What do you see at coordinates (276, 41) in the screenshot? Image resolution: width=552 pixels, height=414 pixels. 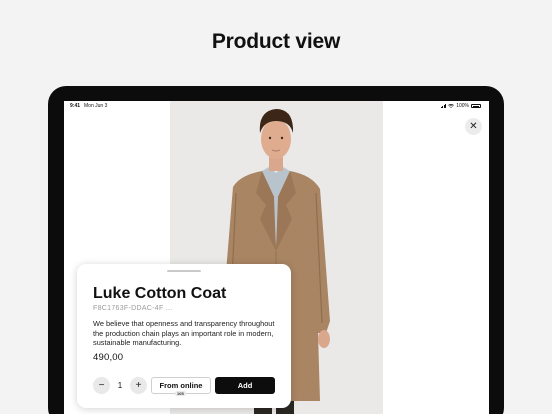 I see `page-heading: Product view` at bounding box center [276, 41].